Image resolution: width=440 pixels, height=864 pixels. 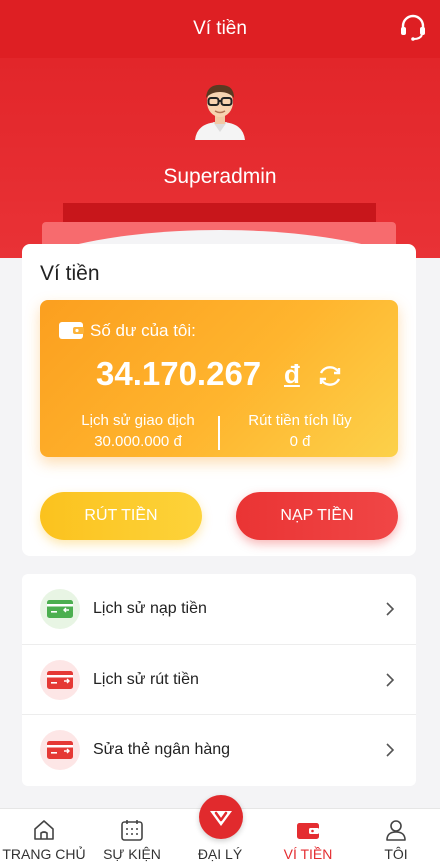 I want to click on balance-label: Số dư của tôi:, so click(x=143, y=330).